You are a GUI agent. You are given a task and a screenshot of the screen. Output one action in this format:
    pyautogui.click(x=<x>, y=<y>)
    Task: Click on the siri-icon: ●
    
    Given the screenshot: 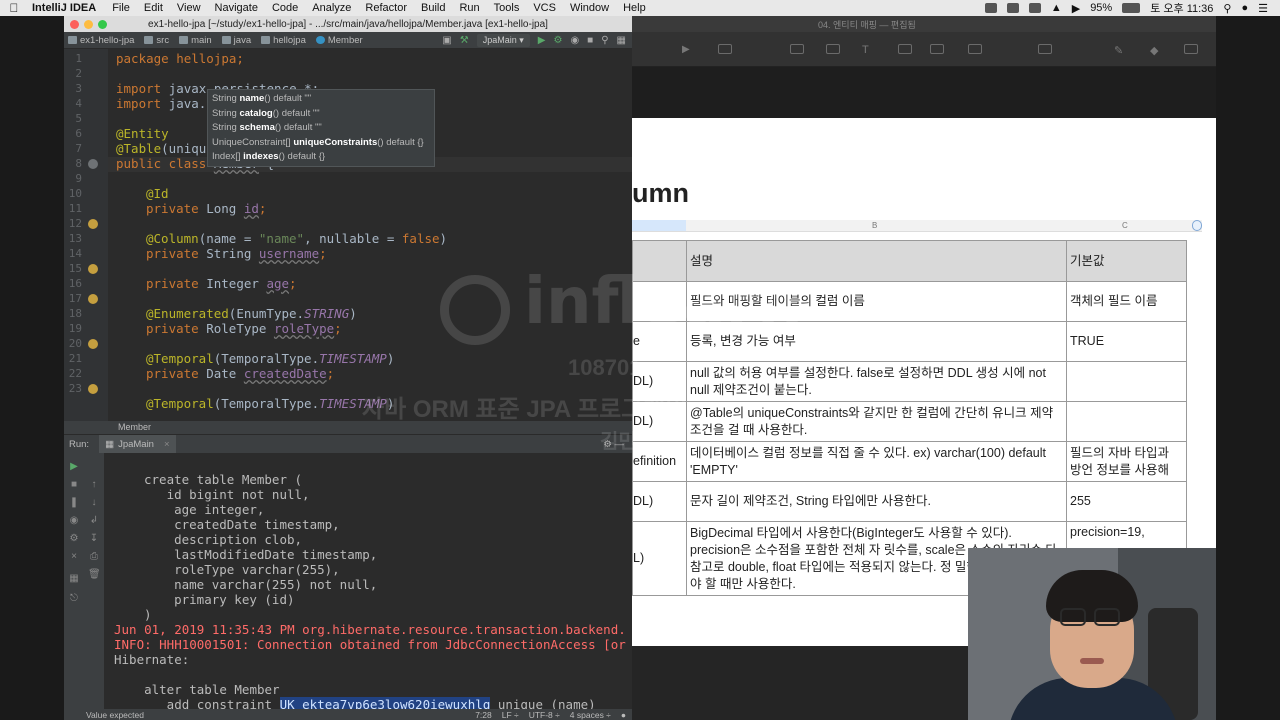 What is the action you would take?
    pyautogui.click(x=1244, y=8)
    